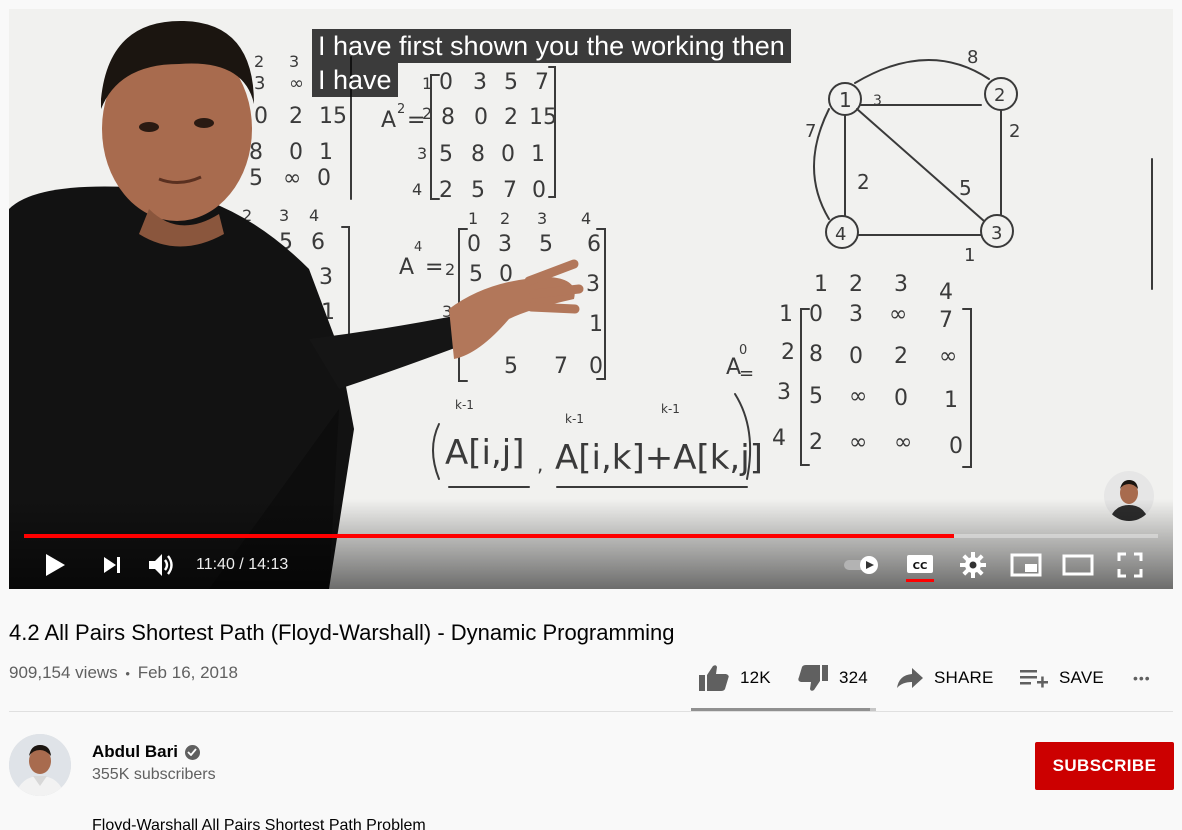 This screenshot has height=830, width=1182. I want to click on video-meta: 909,154 views • Feb 16, 2018, so click(123, 673).